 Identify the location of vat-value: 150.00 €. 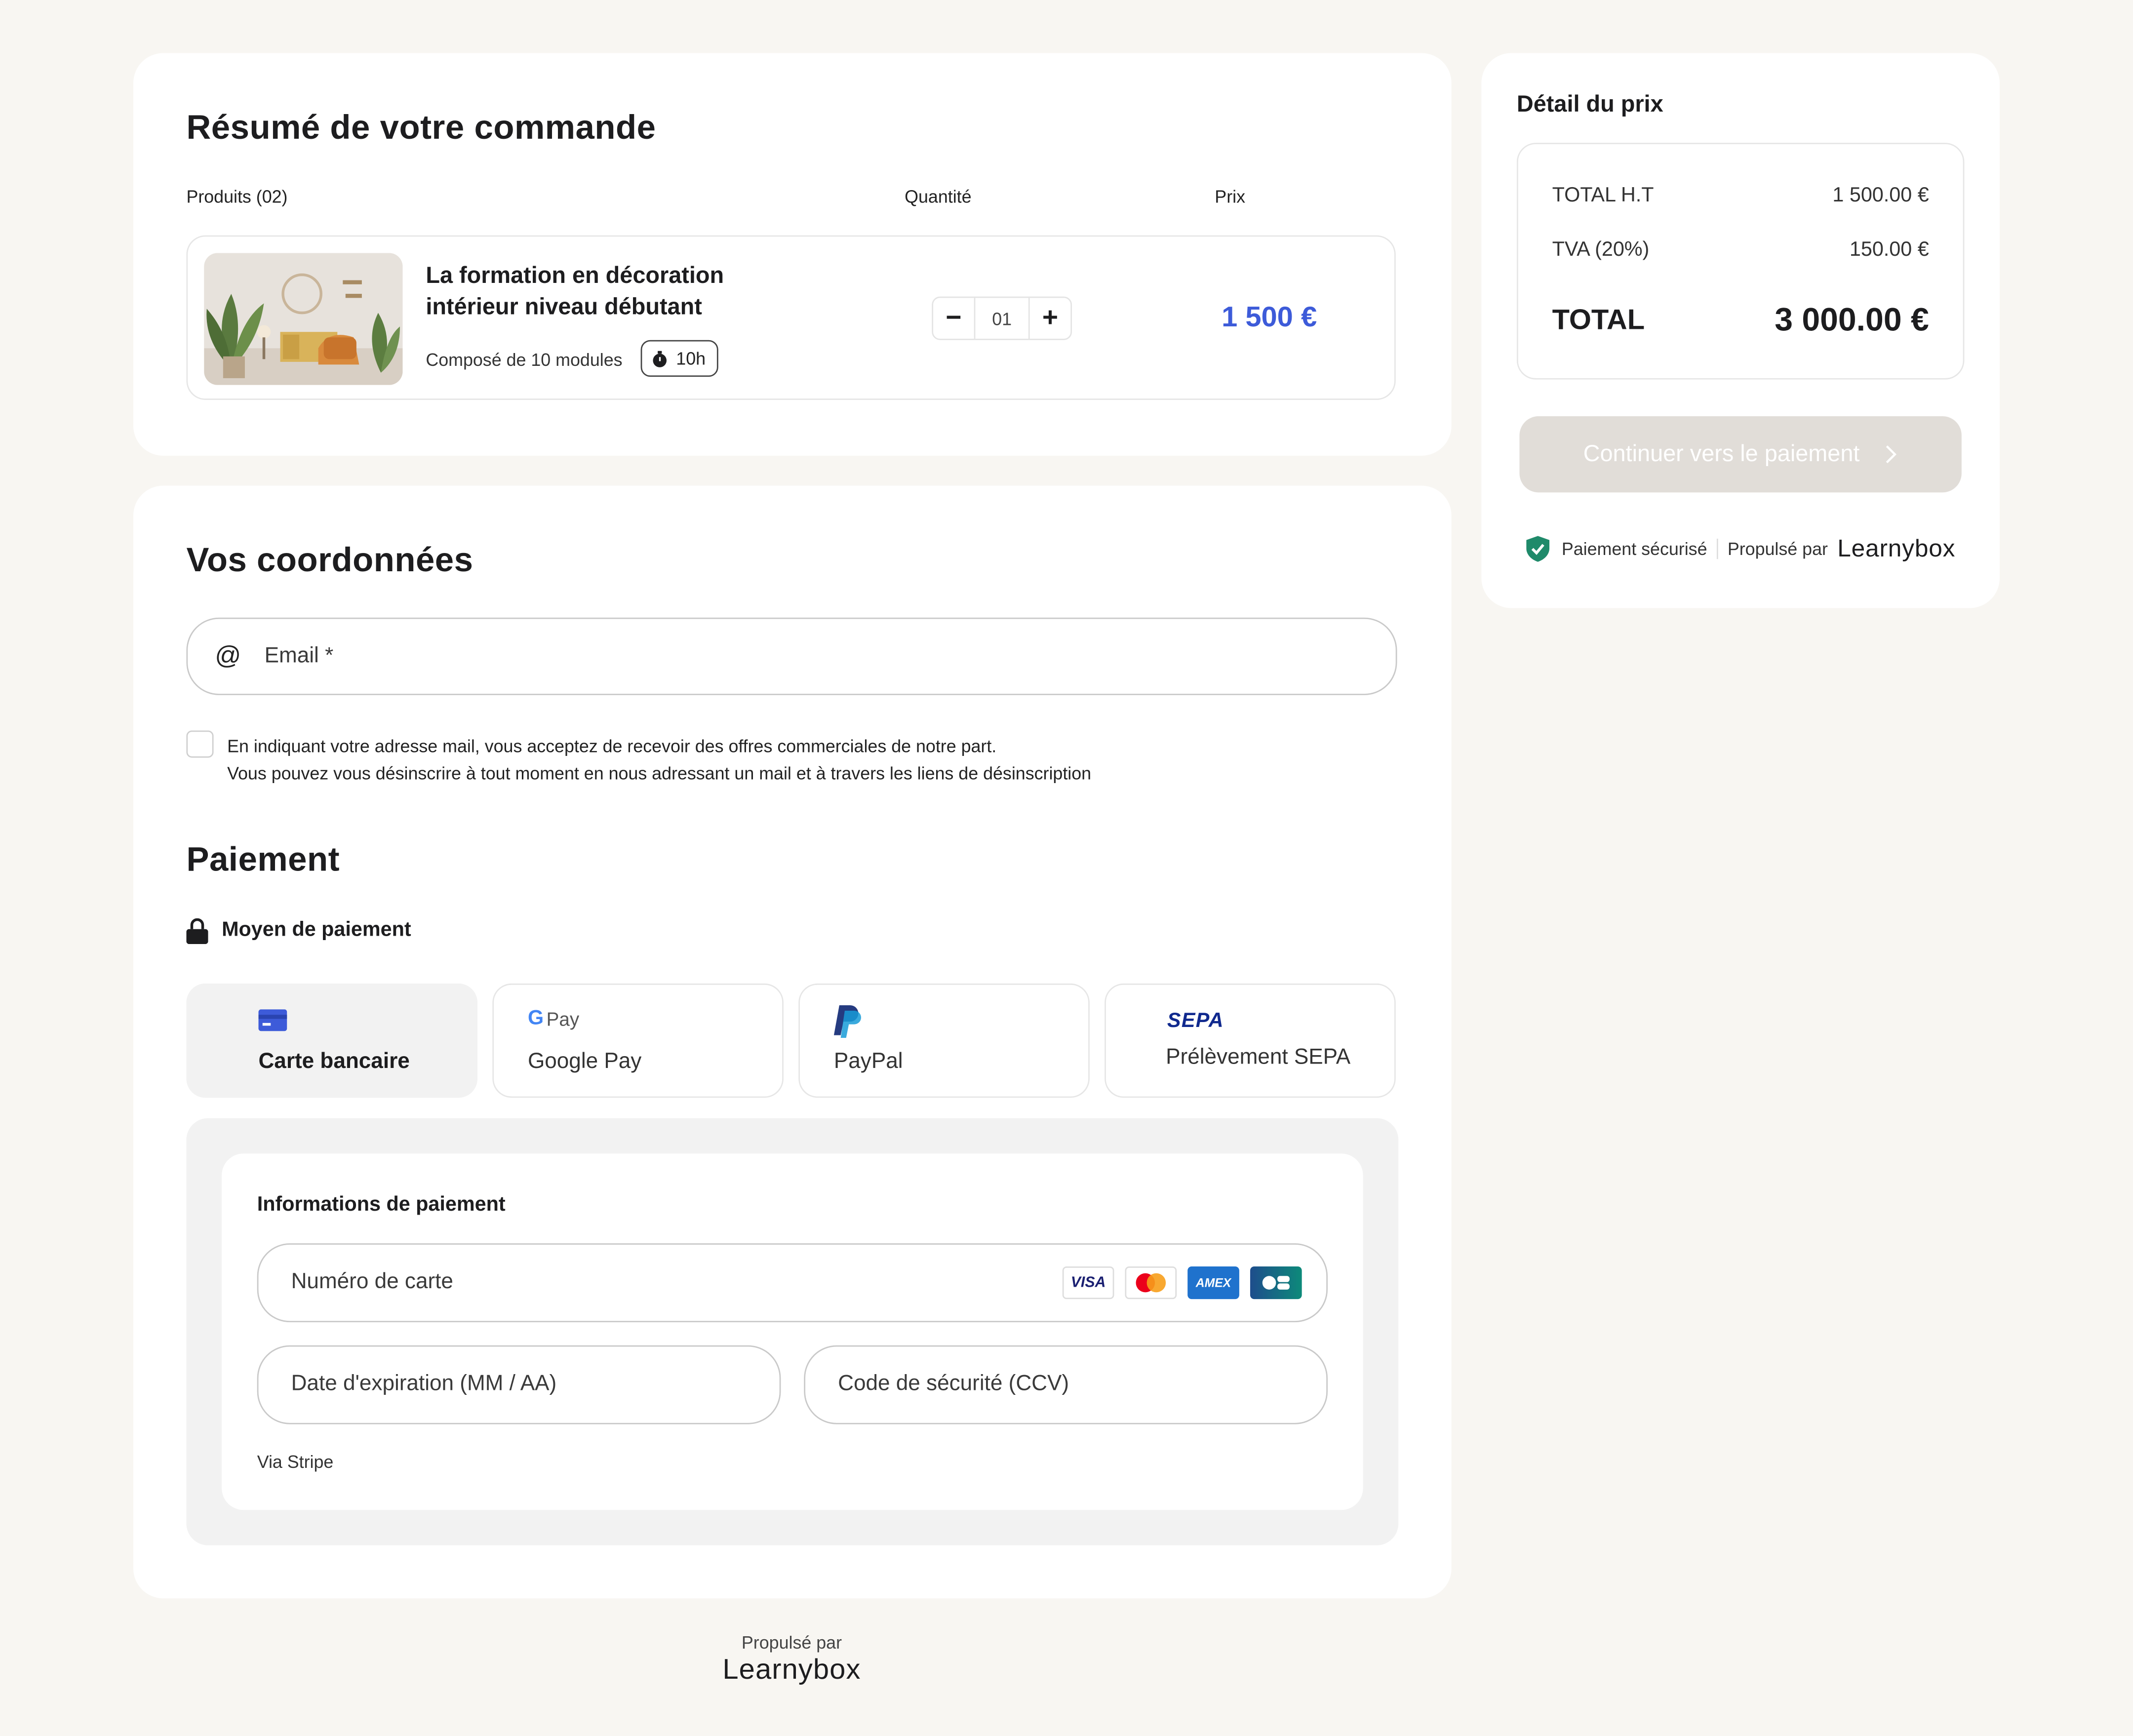
(1889, 250).